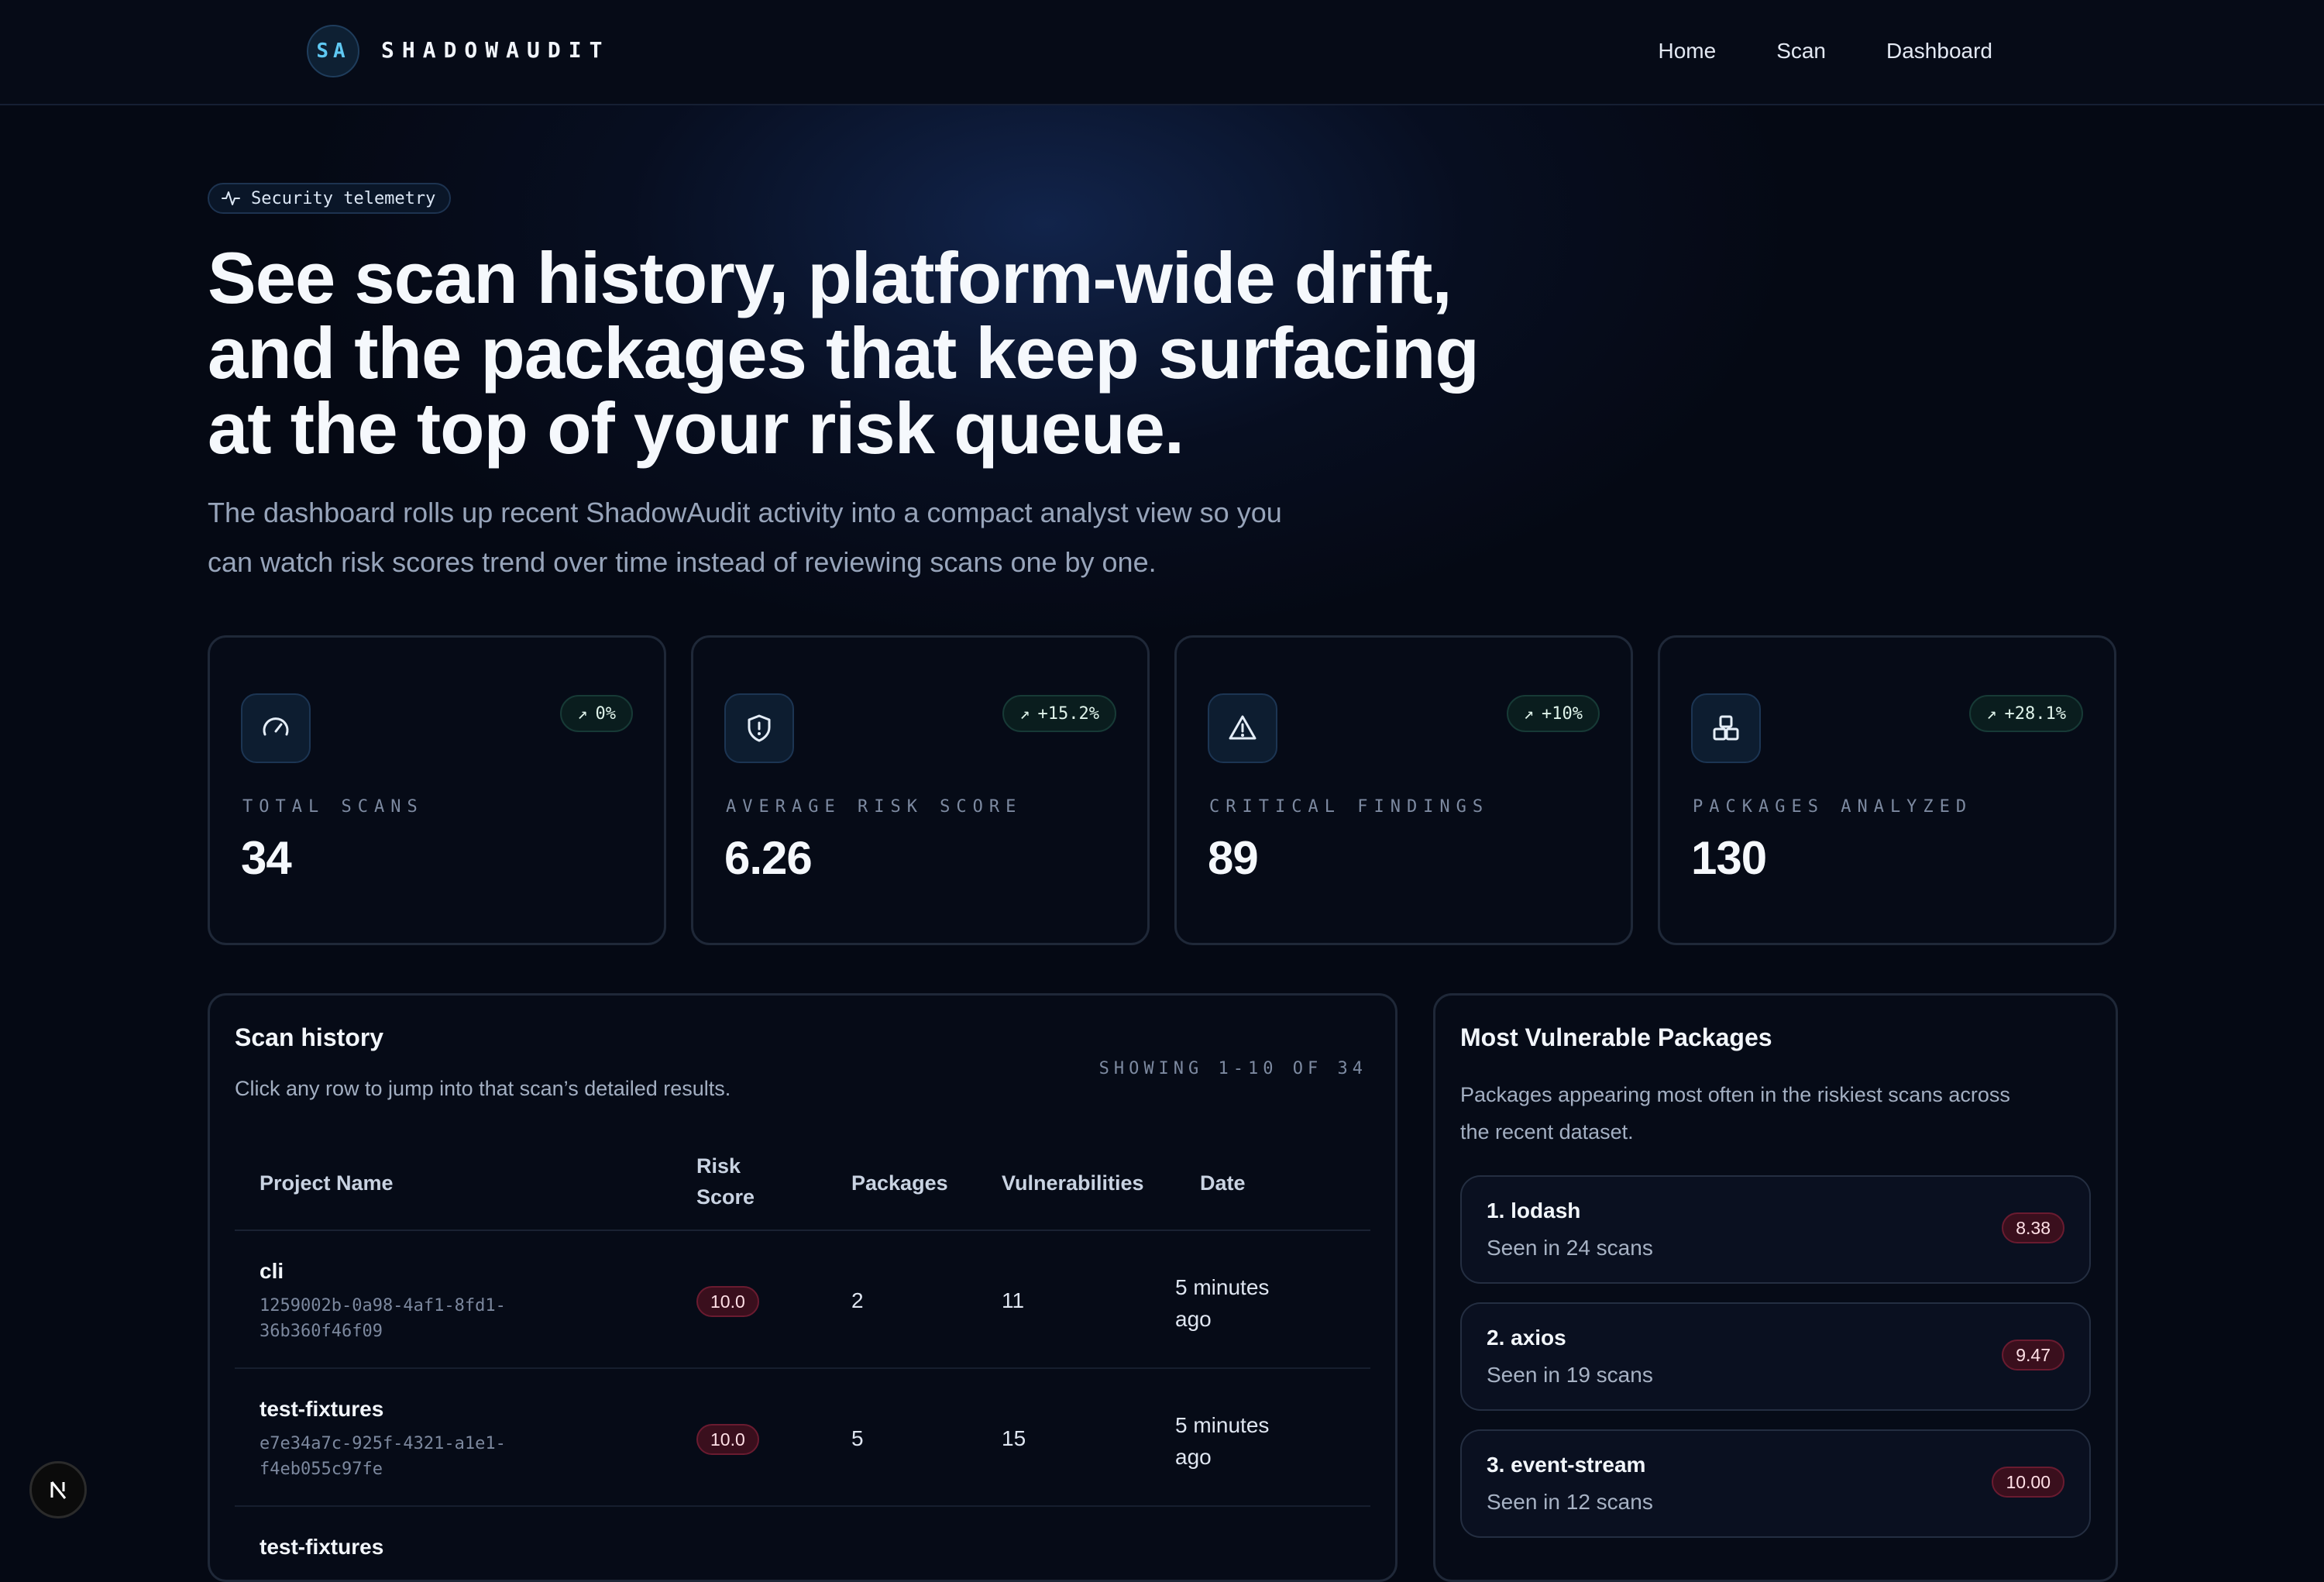 The image size is (2324, 1582). What do you see at coordinates (1729, 858) in the screenshot?
I see `stat-value: 130` at bounding box center [1729, 858].